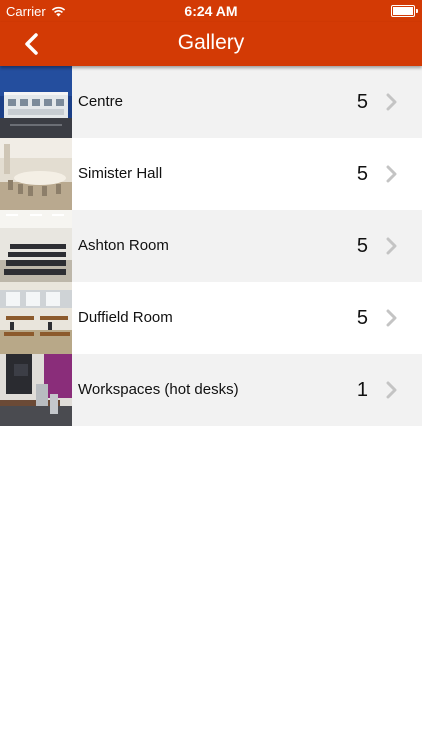 The image size is (422, 750). I want to click on ashton-room-thumbnail, so click(36, 246).